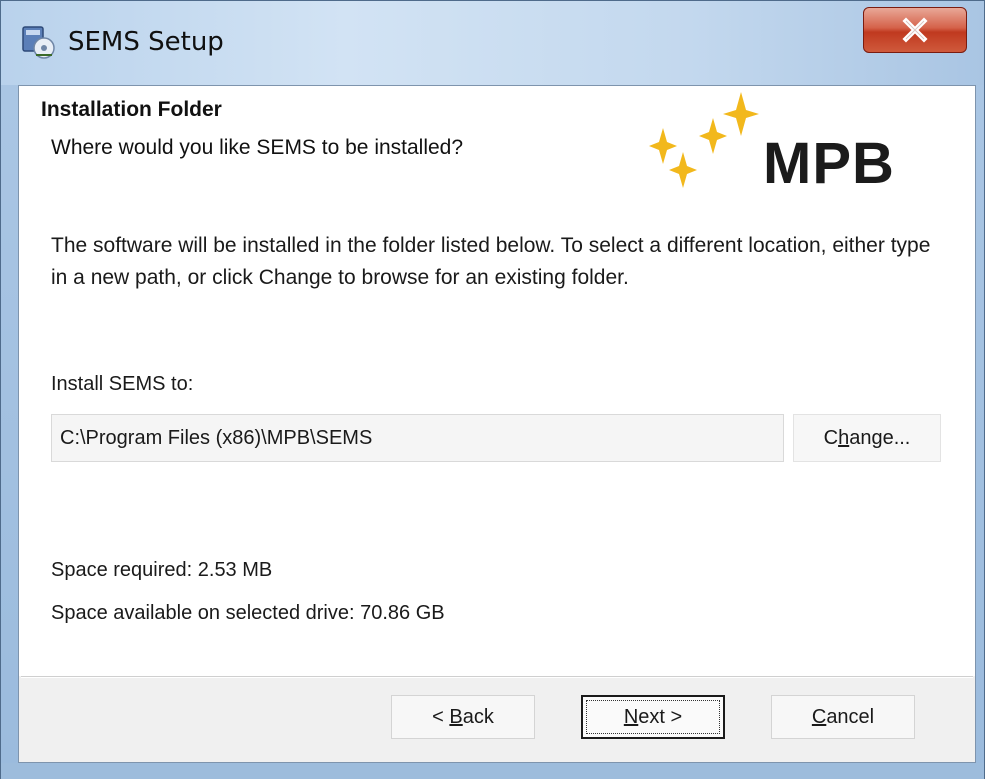 This screenshot has width=985, height=779. What do you see at coordinates (704, 140) in the screenshot?
I see `mpb-star-icon` at bounding box center [704, 140].